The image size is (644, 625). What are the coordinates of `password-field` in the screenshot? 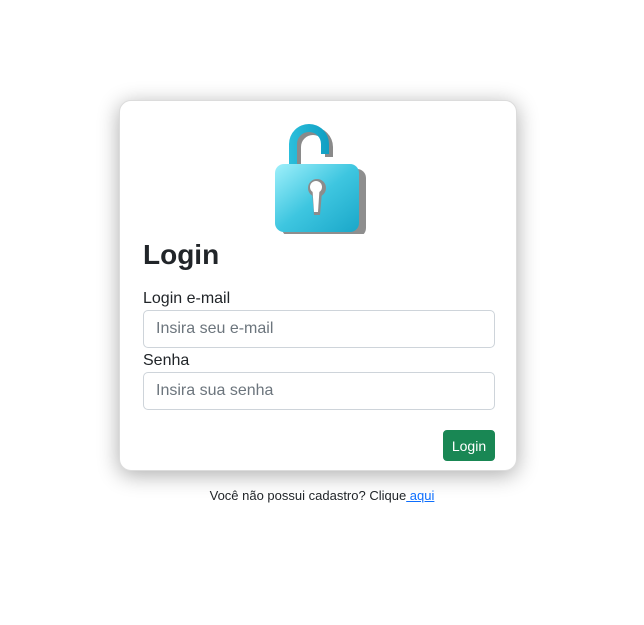 It's located at (319, 391).